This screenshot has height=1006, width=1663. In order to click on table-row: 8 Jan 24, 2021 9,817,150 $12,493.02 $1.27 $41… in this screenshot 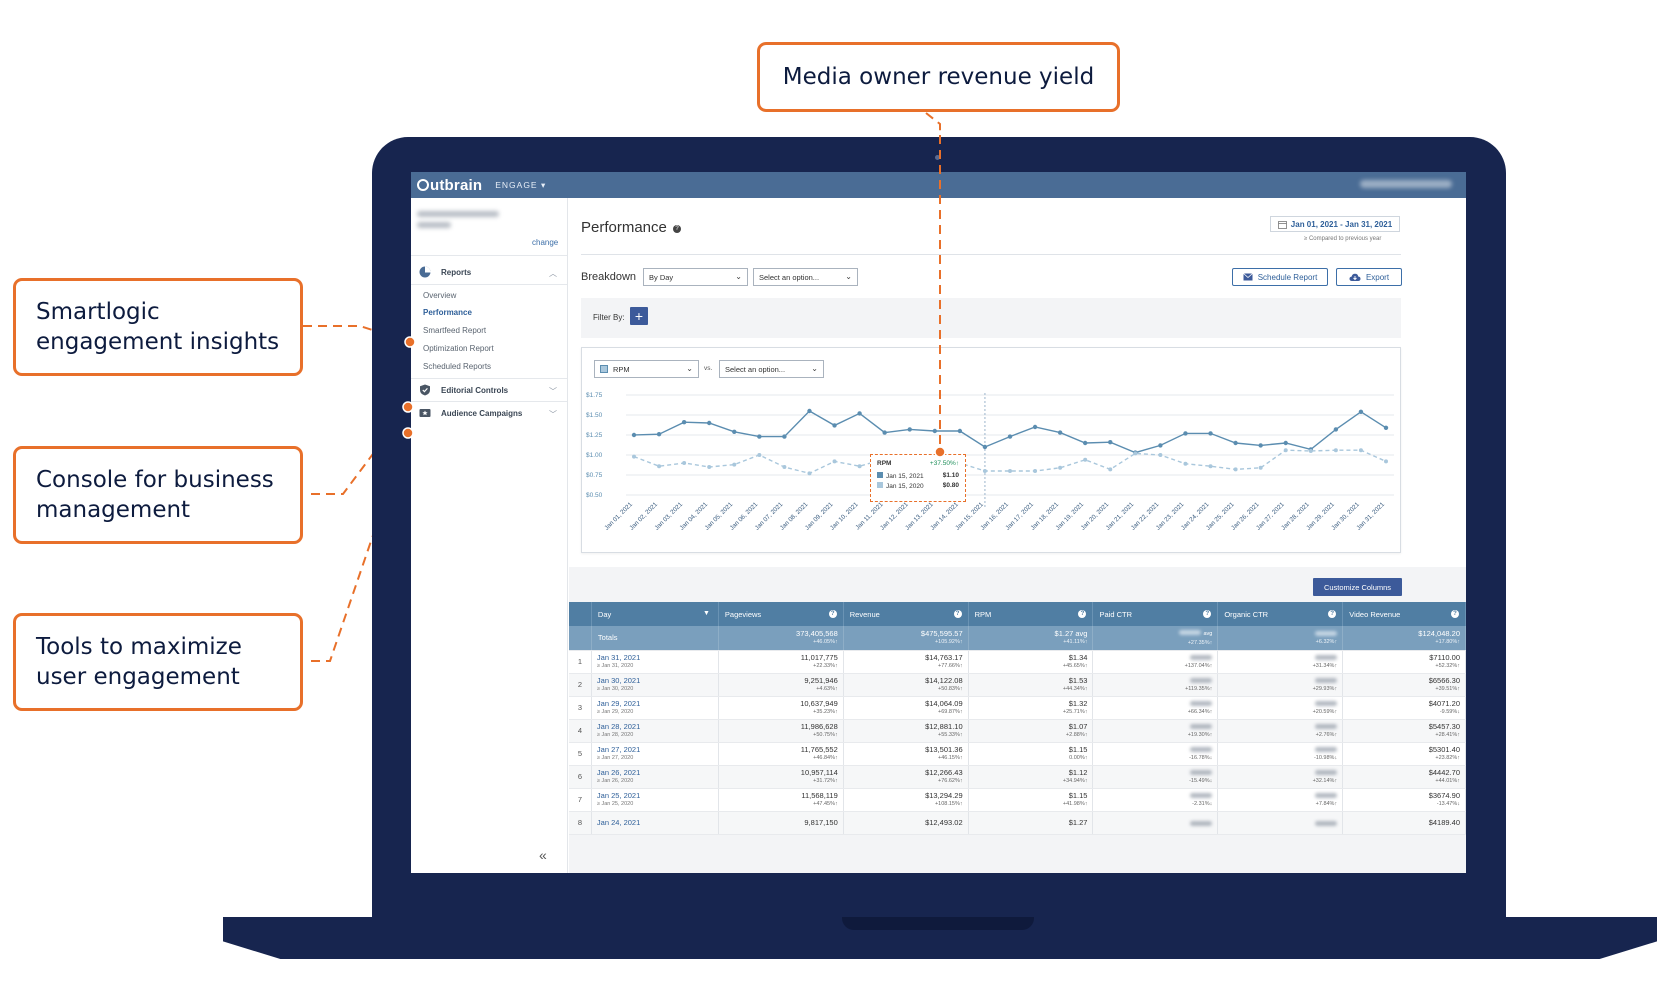, I will do `click(1017, 823)`.